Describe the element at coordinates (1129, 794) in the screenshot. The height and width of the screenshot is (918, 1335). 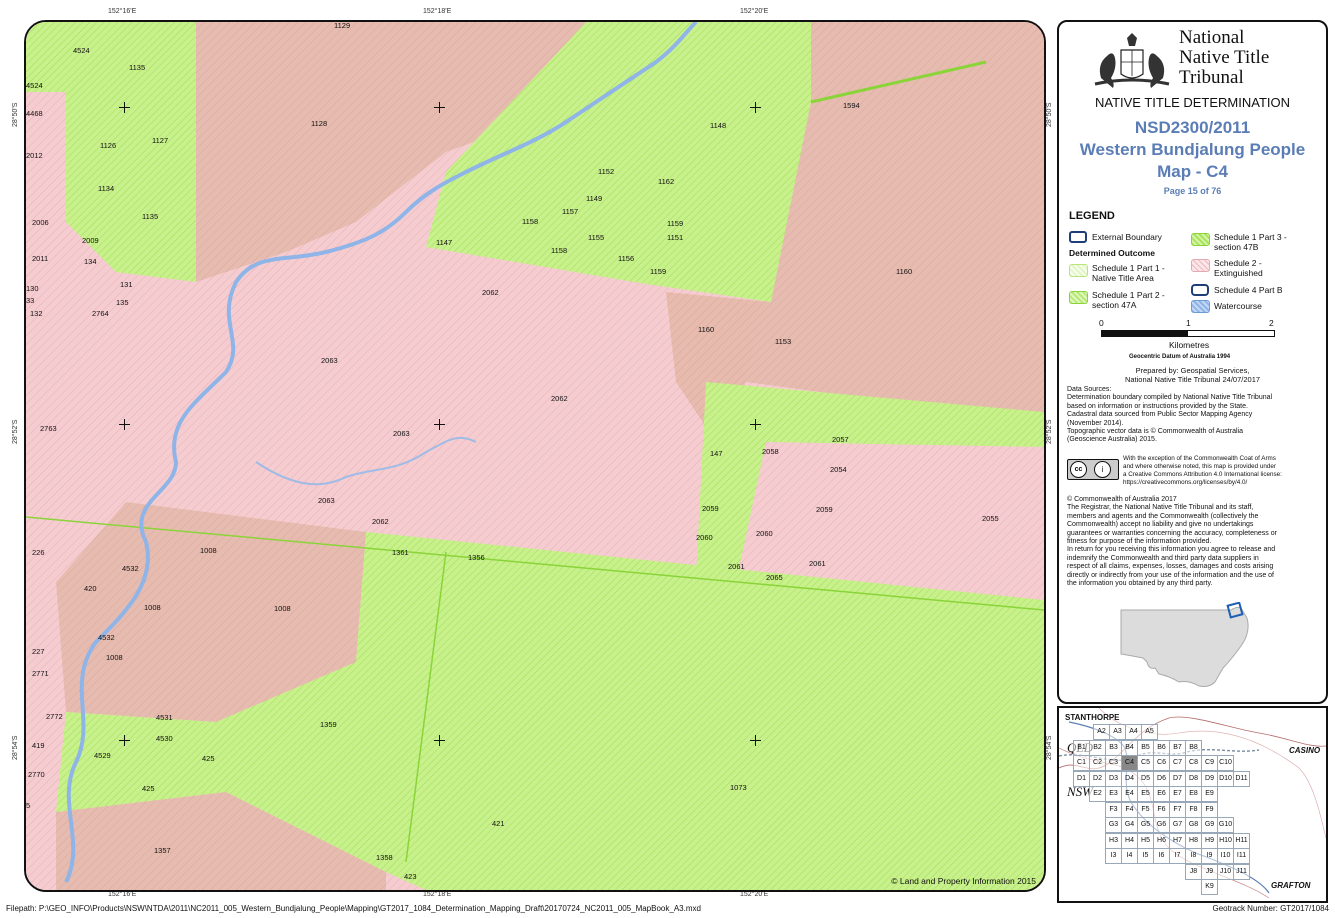
I see `map-index-cell-e4: E4` at that location.